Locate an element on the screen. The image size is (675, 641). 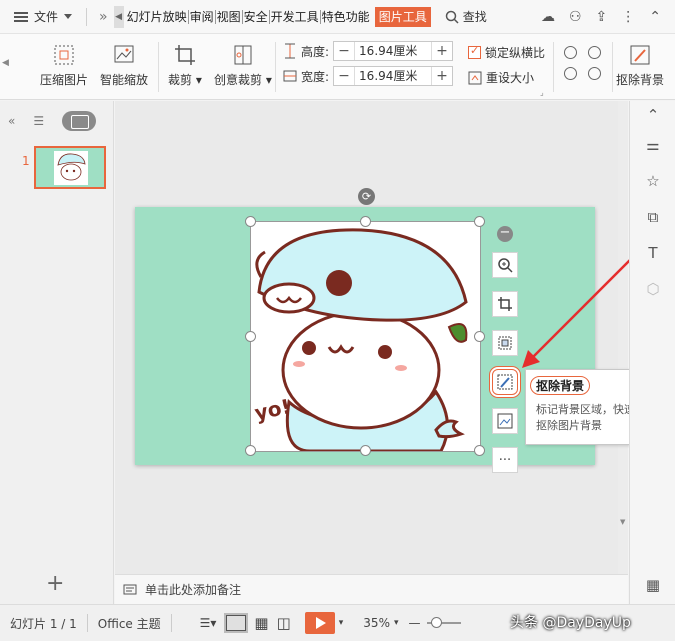
crop-tool-icon is located at coordinates (505, 304).